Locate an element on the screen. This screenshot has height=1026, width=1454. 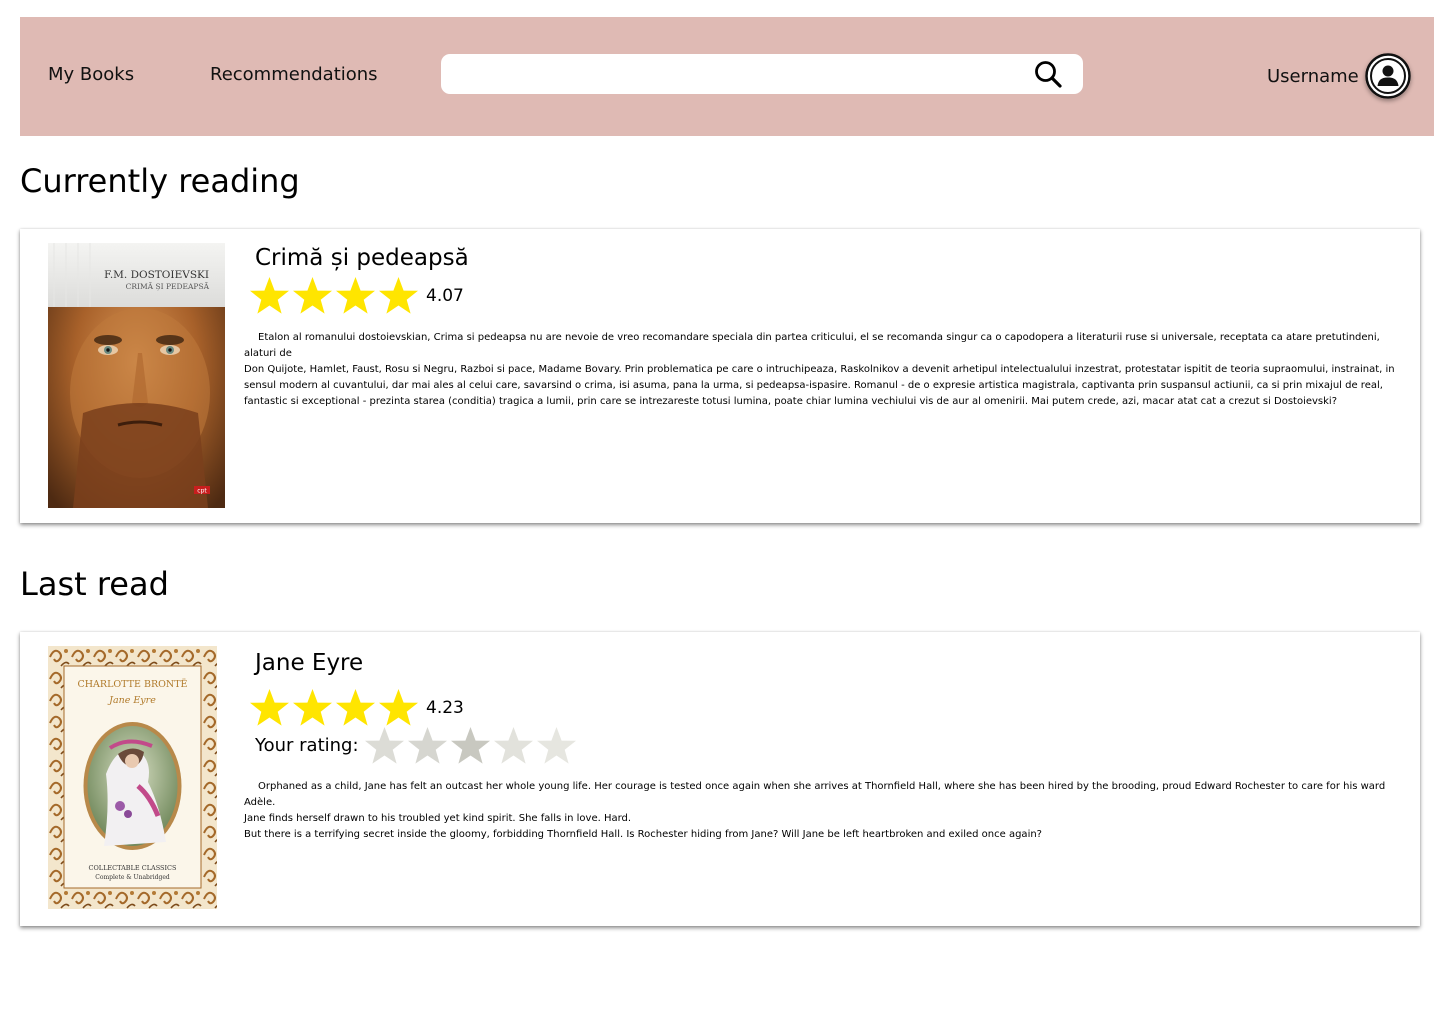
top-navigation-bar: My Books Recommendations Username is located at coordinates (727, 76).